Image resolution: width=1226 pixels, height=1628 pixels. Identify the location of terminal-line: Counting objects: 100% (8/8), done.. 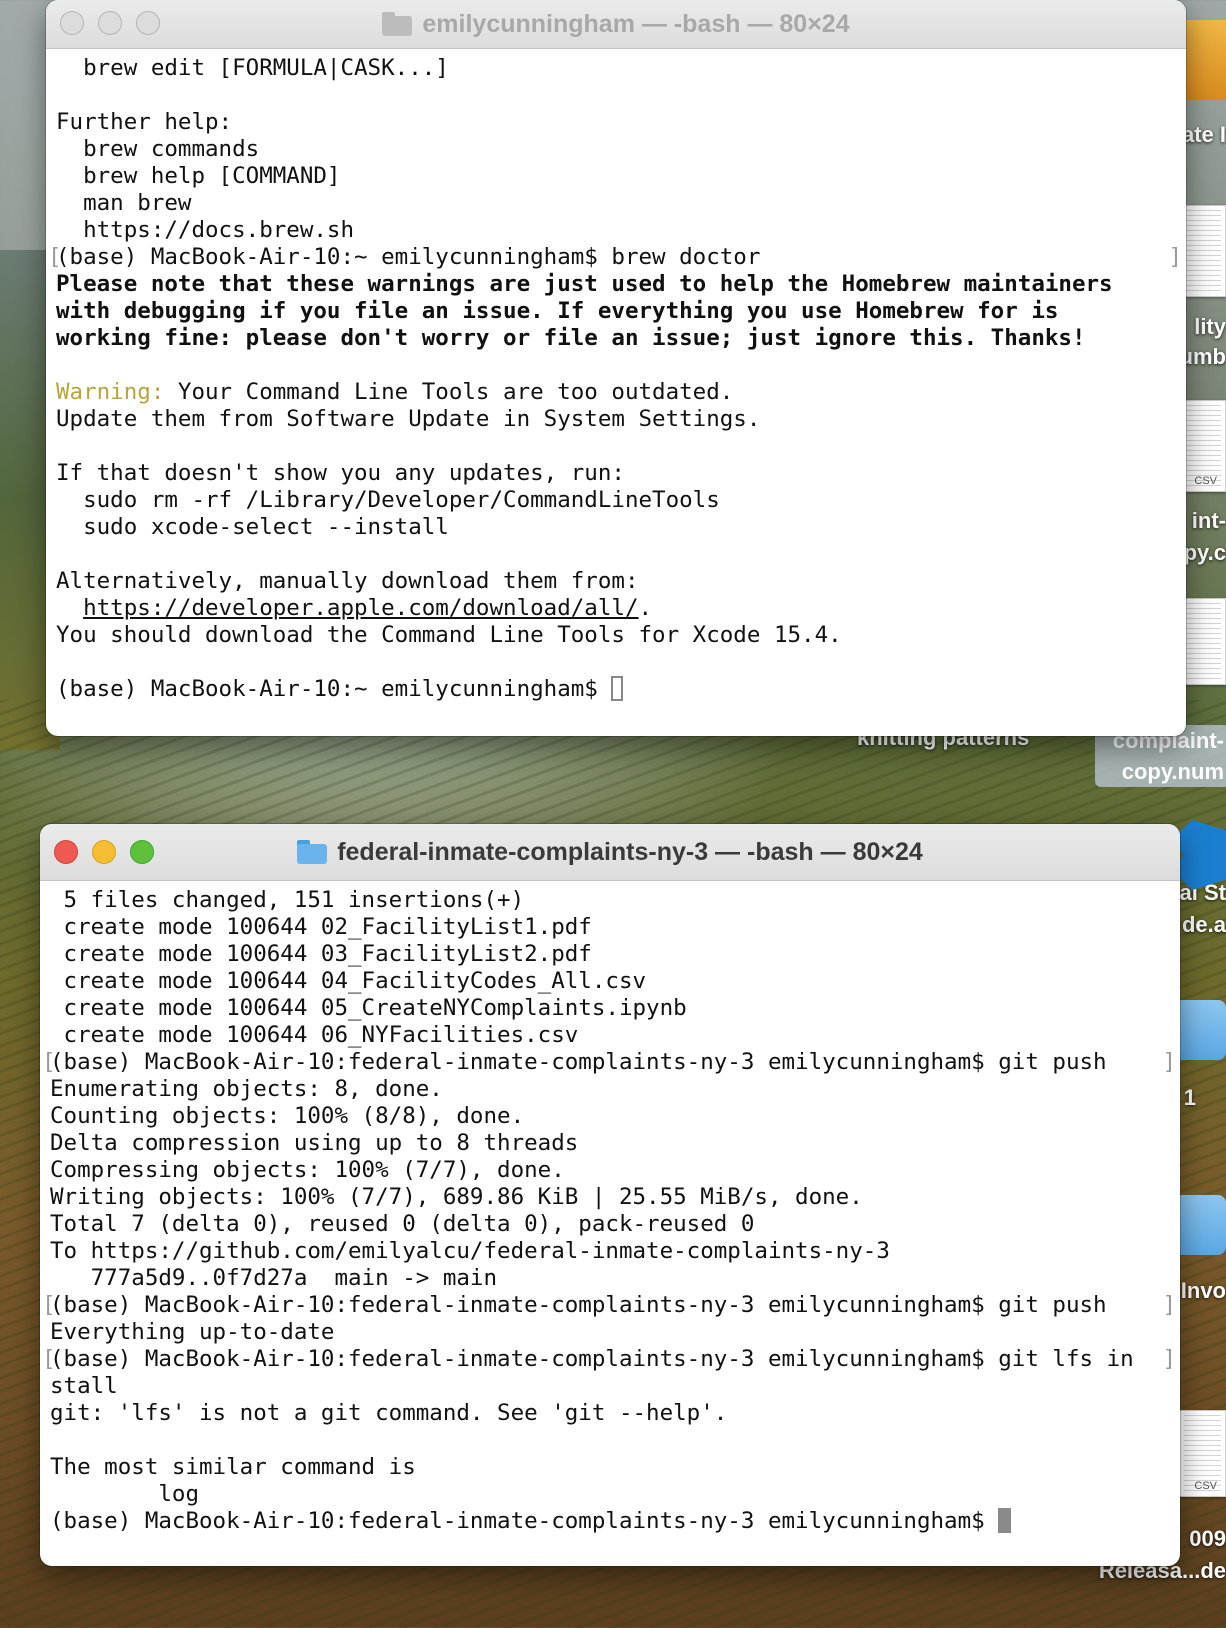
(615, 1116).